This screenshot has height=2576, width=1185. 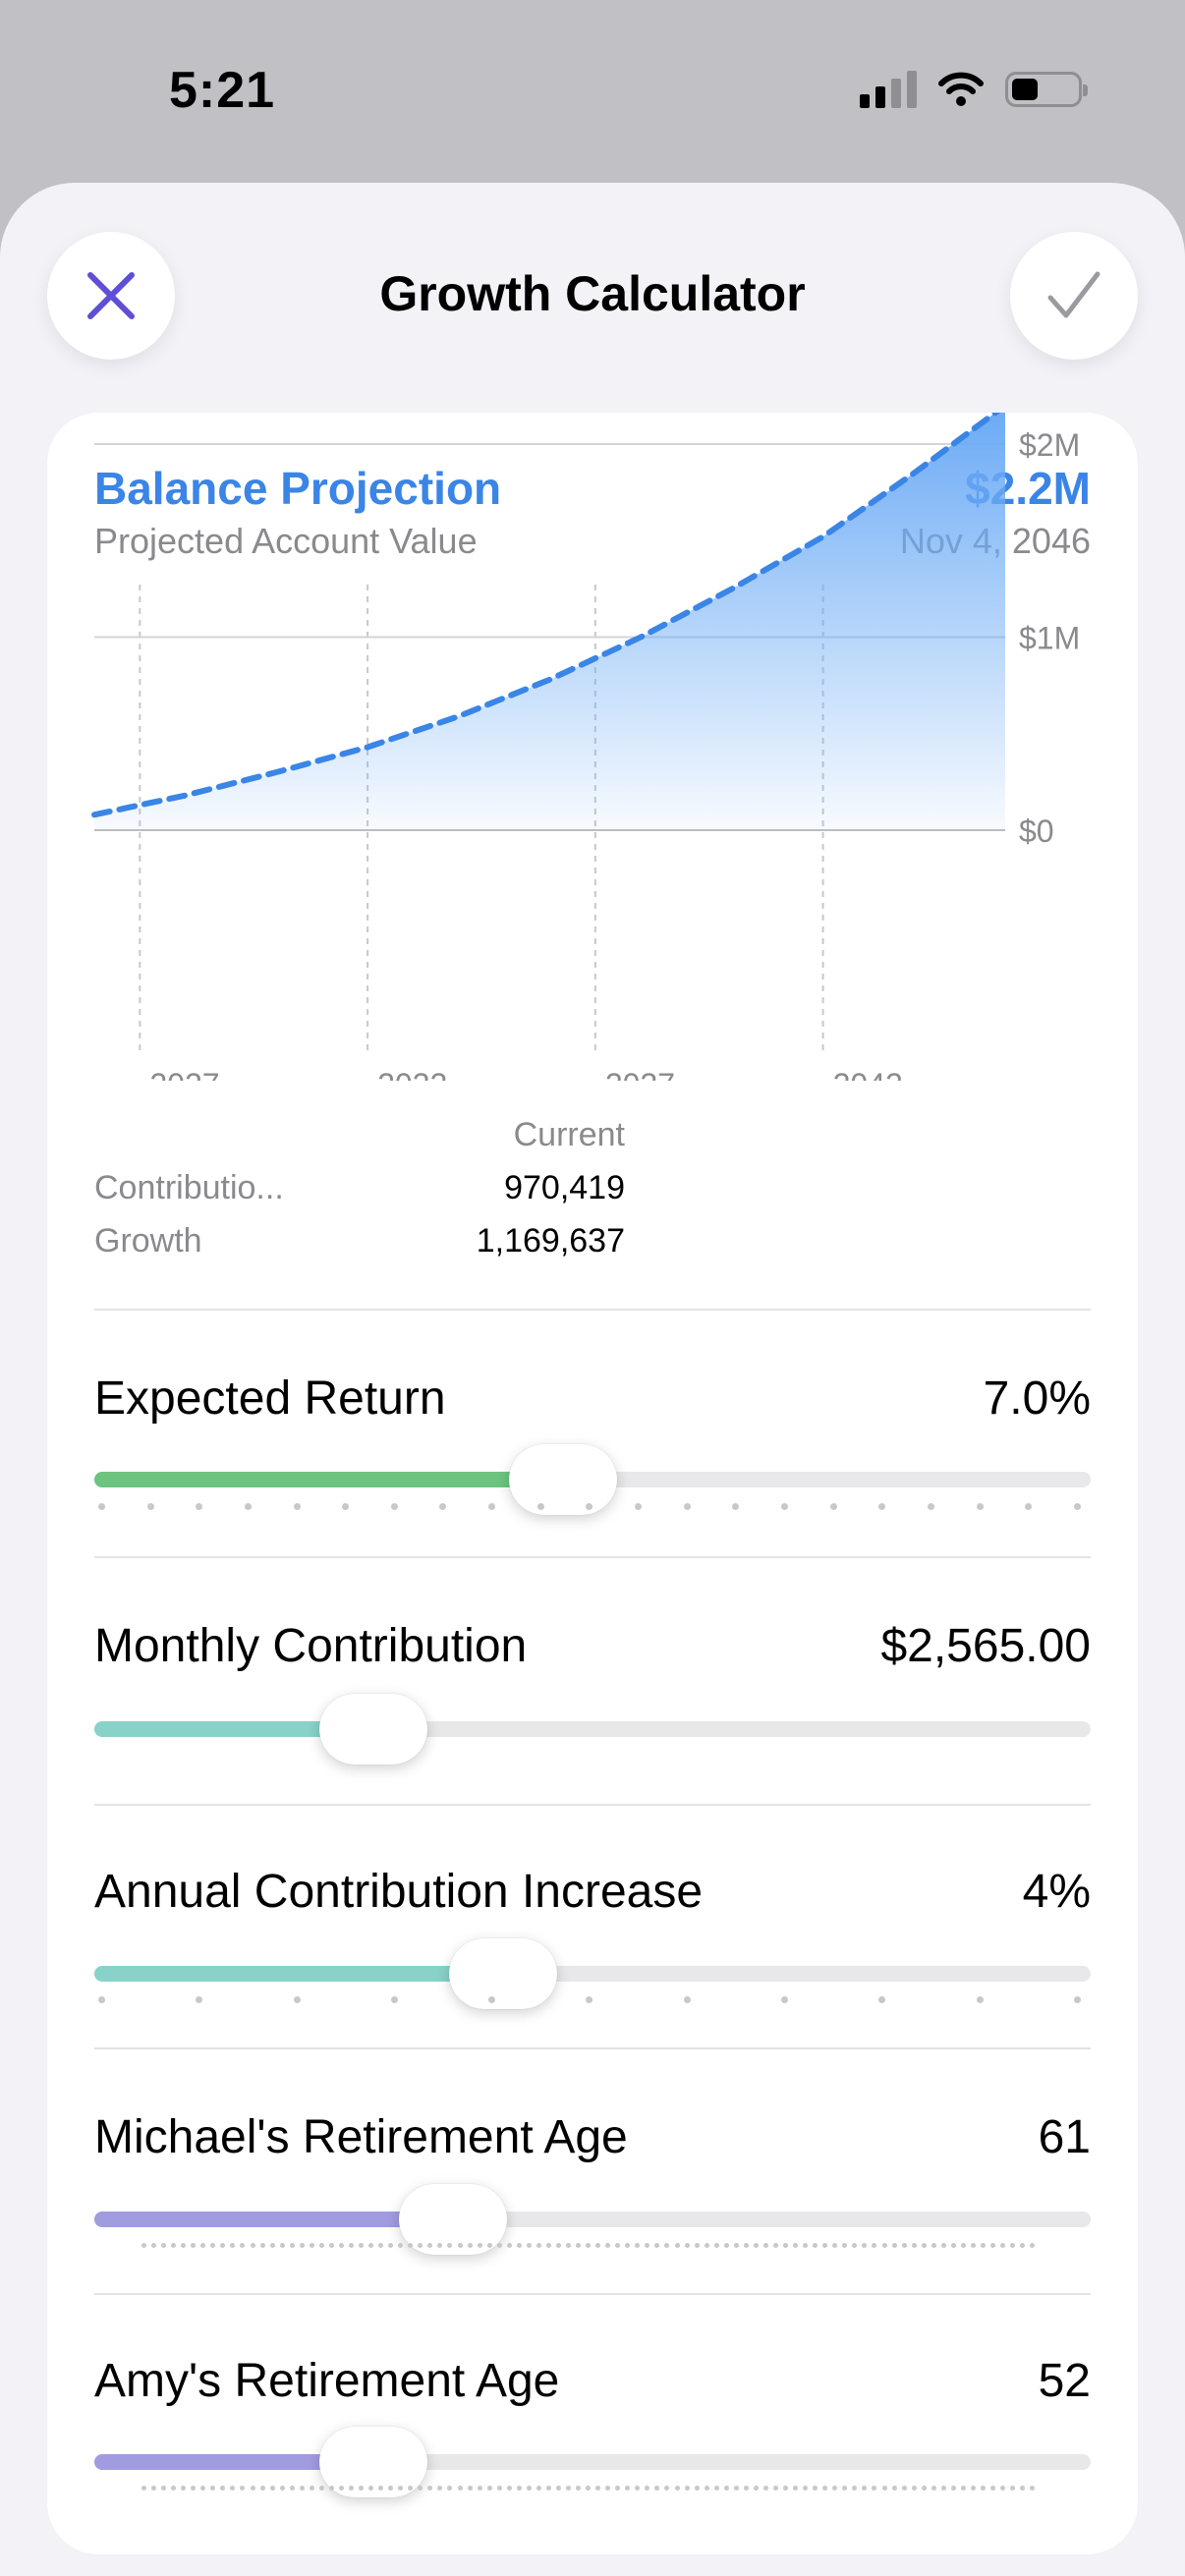 What do you see at coordinates (986, 1646) in the screenshot?
I see `slider-value-monthly-contribution: $2,565.00` at bounding box center [986, 1646].